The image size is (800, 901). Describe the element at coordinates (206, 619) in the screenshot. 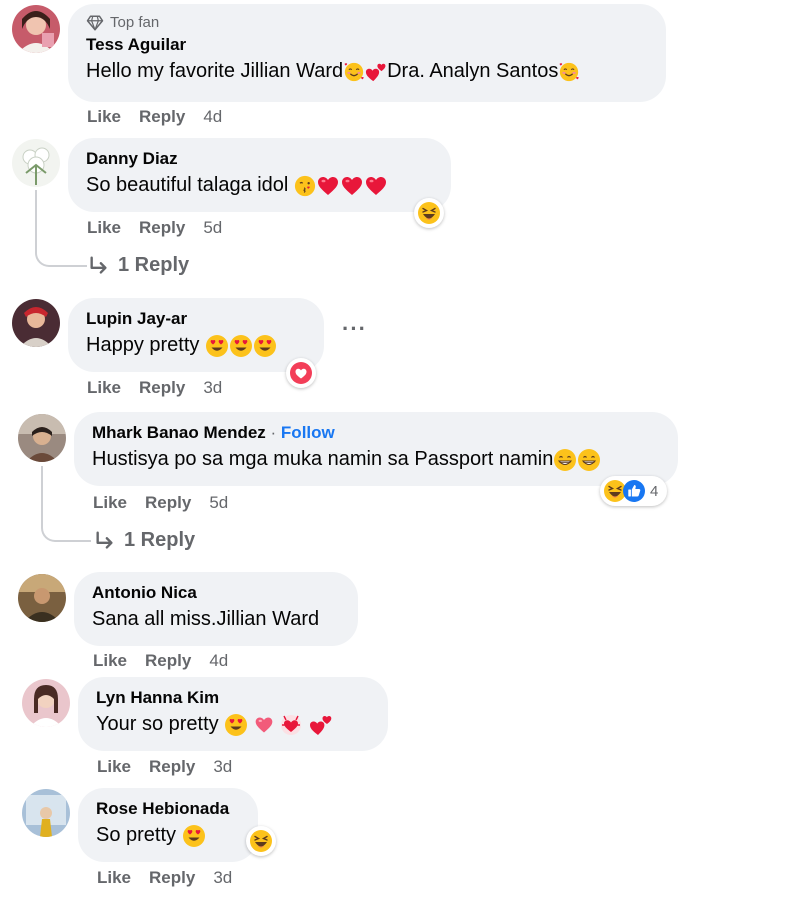

I see `comment-text: Sana all miss.Jillian Ward` at that location.